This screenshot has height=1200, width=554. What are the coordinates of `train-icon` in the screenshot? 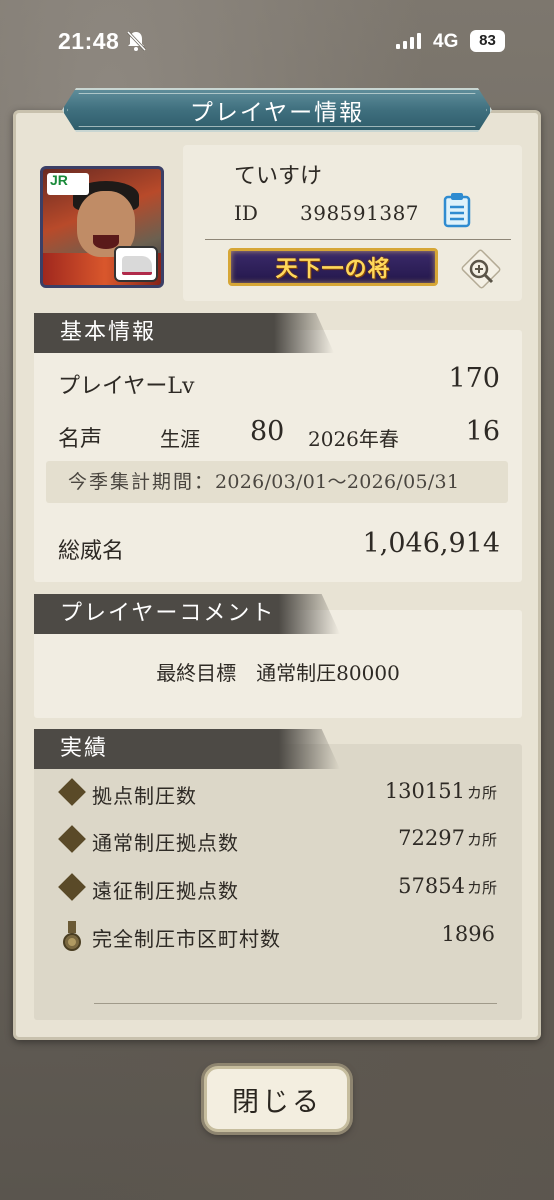 It's located at (136, 264).